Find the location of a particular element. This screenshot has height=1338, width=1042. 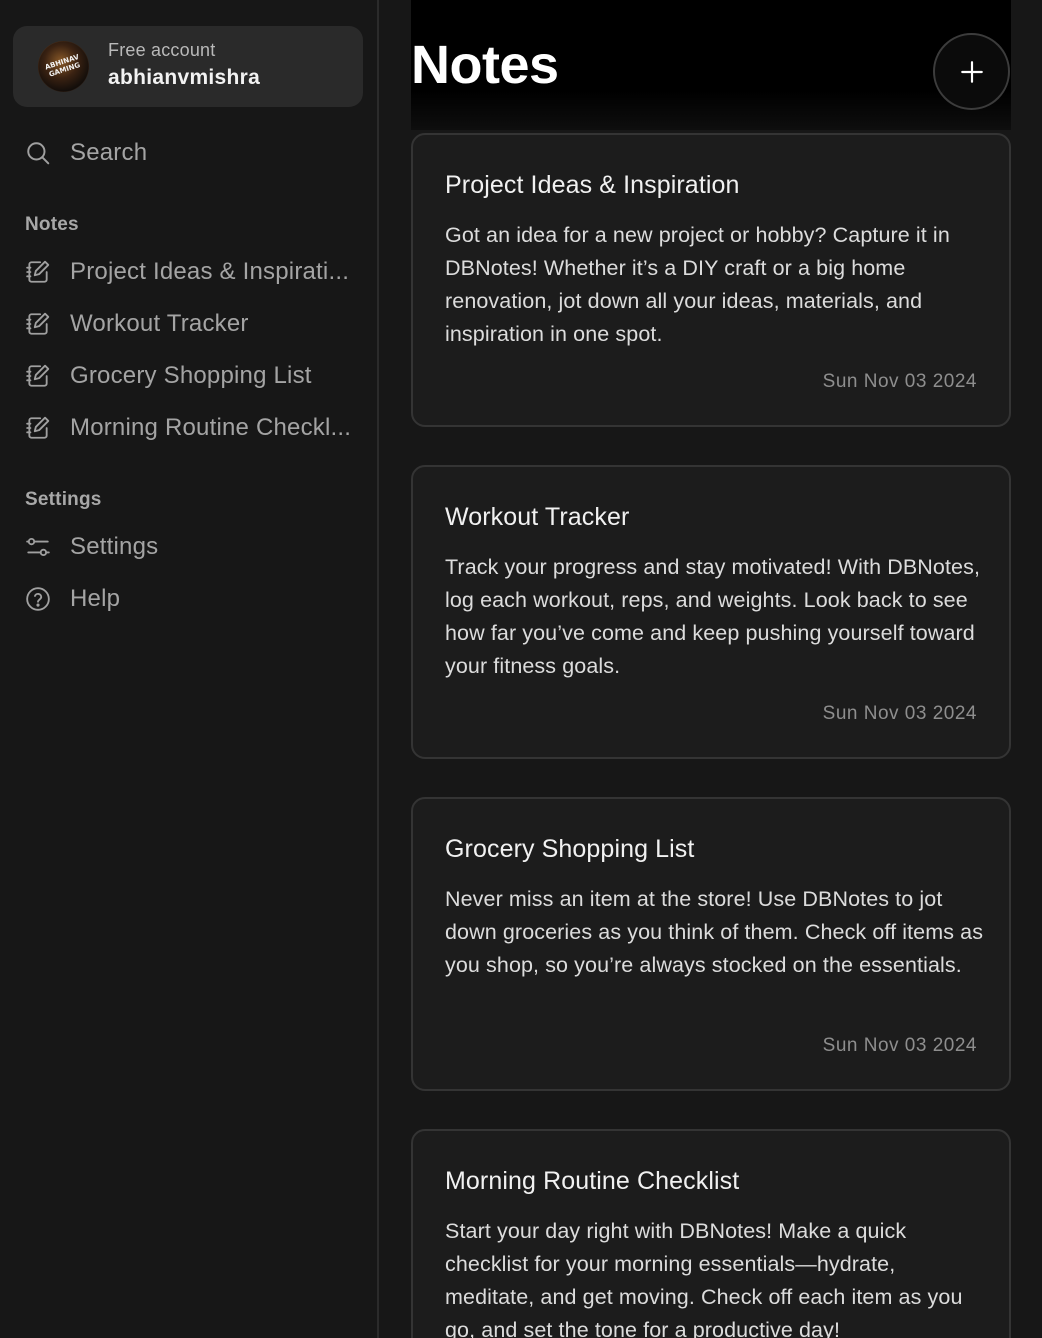

sidebar-item-label: Workout Tracker is located at coordinates (159, 323).